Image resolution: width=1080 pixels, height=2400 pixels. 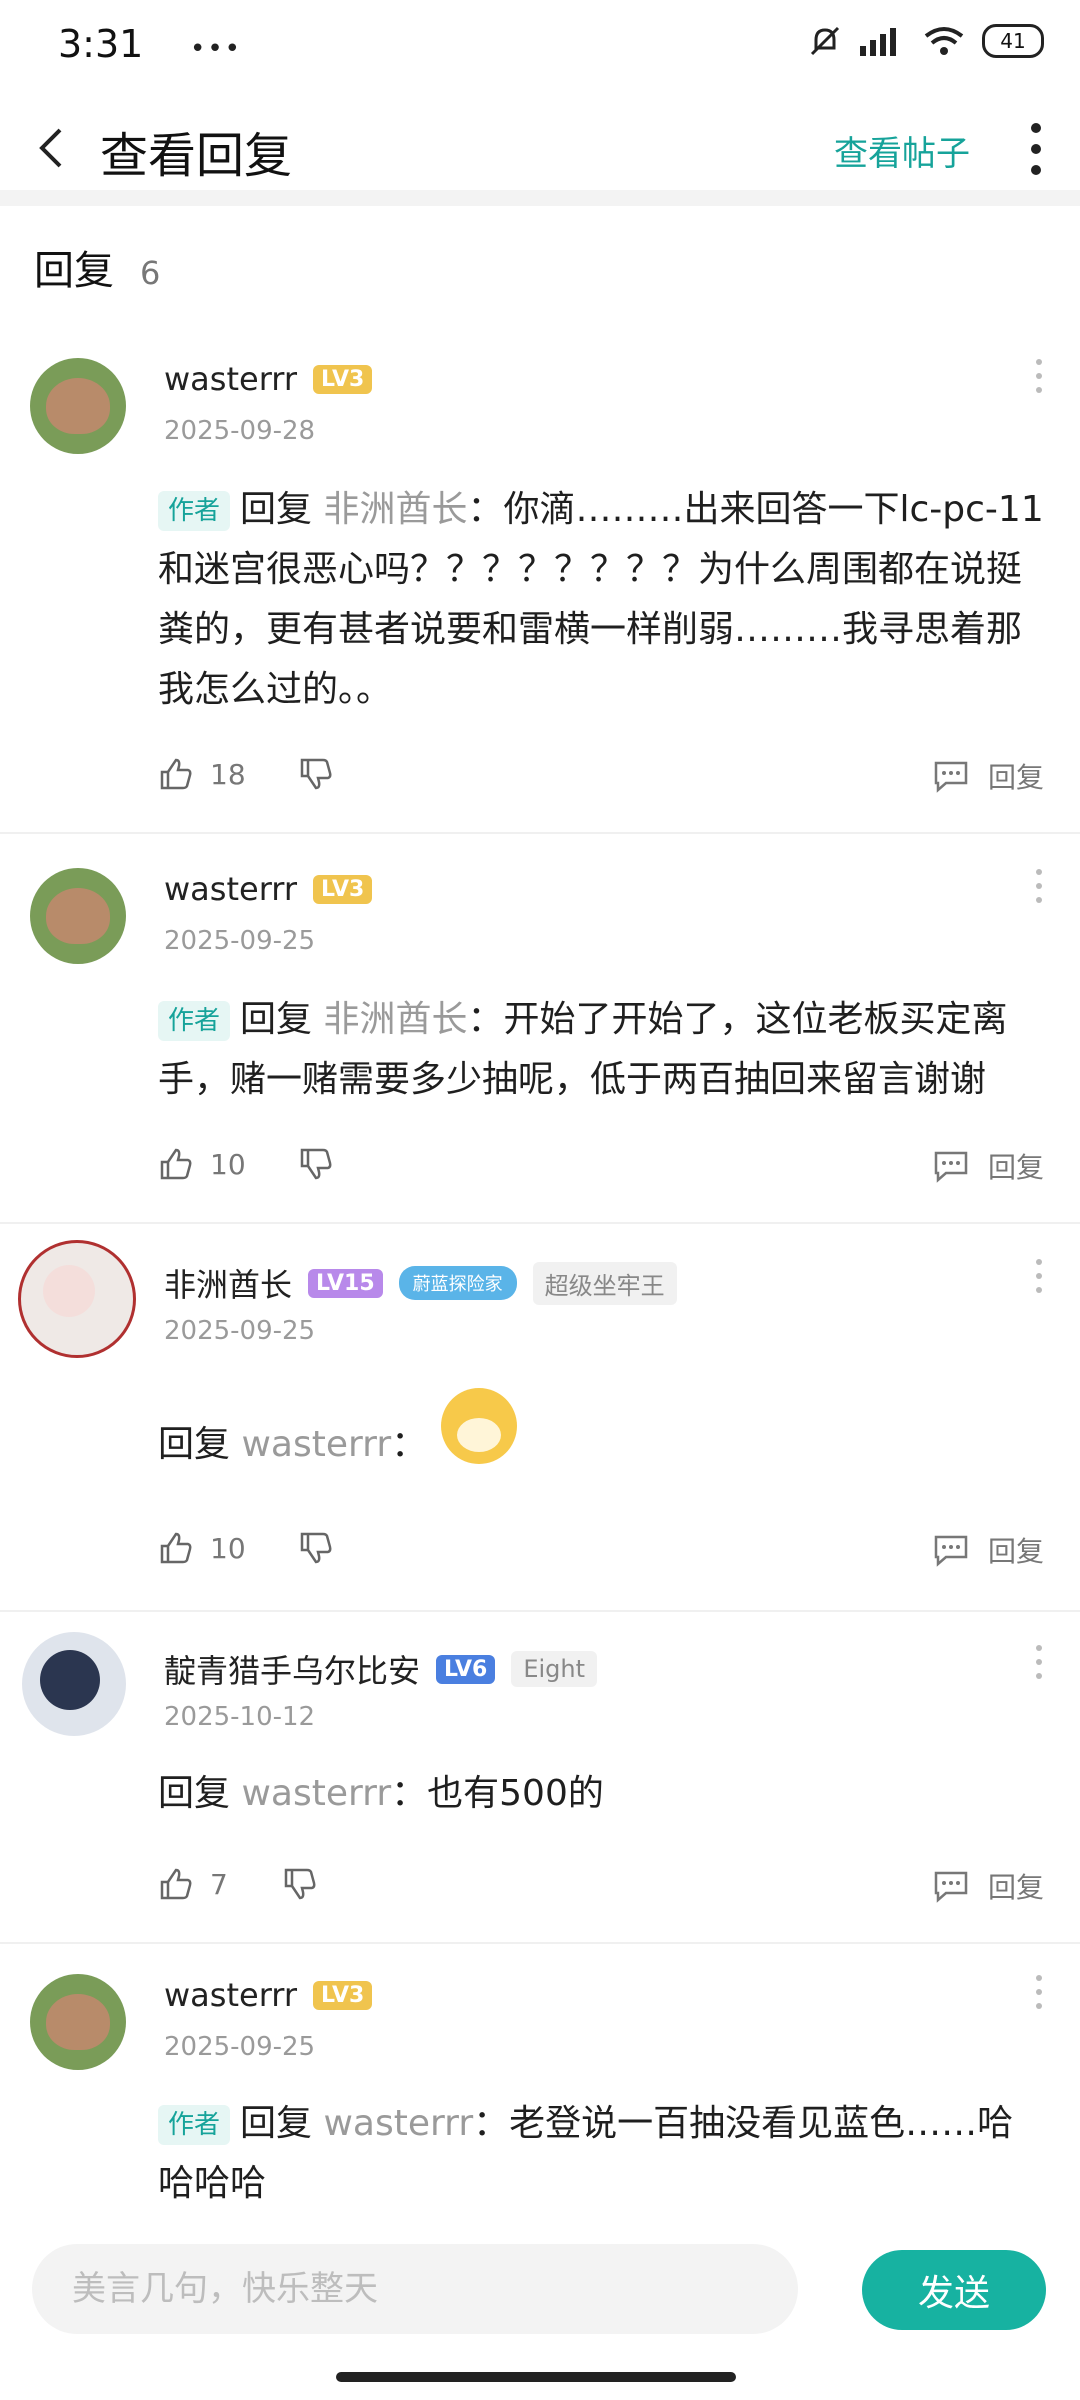 I want to click on home-indicator, so click(x=536, y=2377).